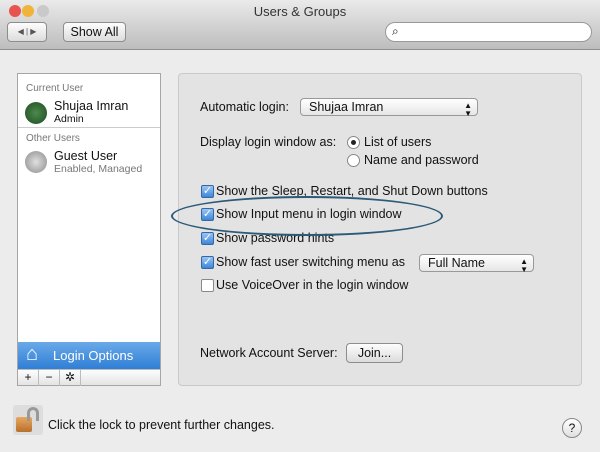 The width and height of the screenshot is (600, 452). I want to click on checkbox-label: Show fast user switching menu as, so click(310, 262).